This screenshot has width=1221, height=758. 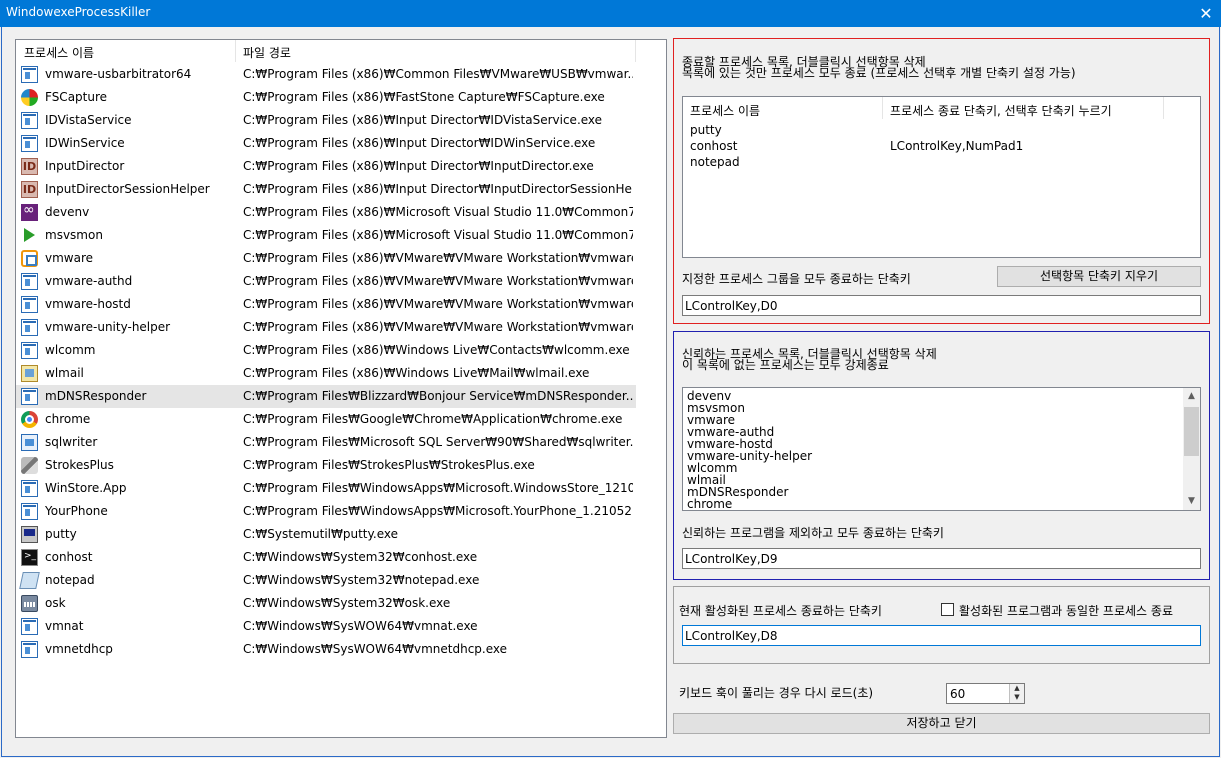 I want to click on spinner-arrows: ▲ ▼, so click(x=1016, y=693).